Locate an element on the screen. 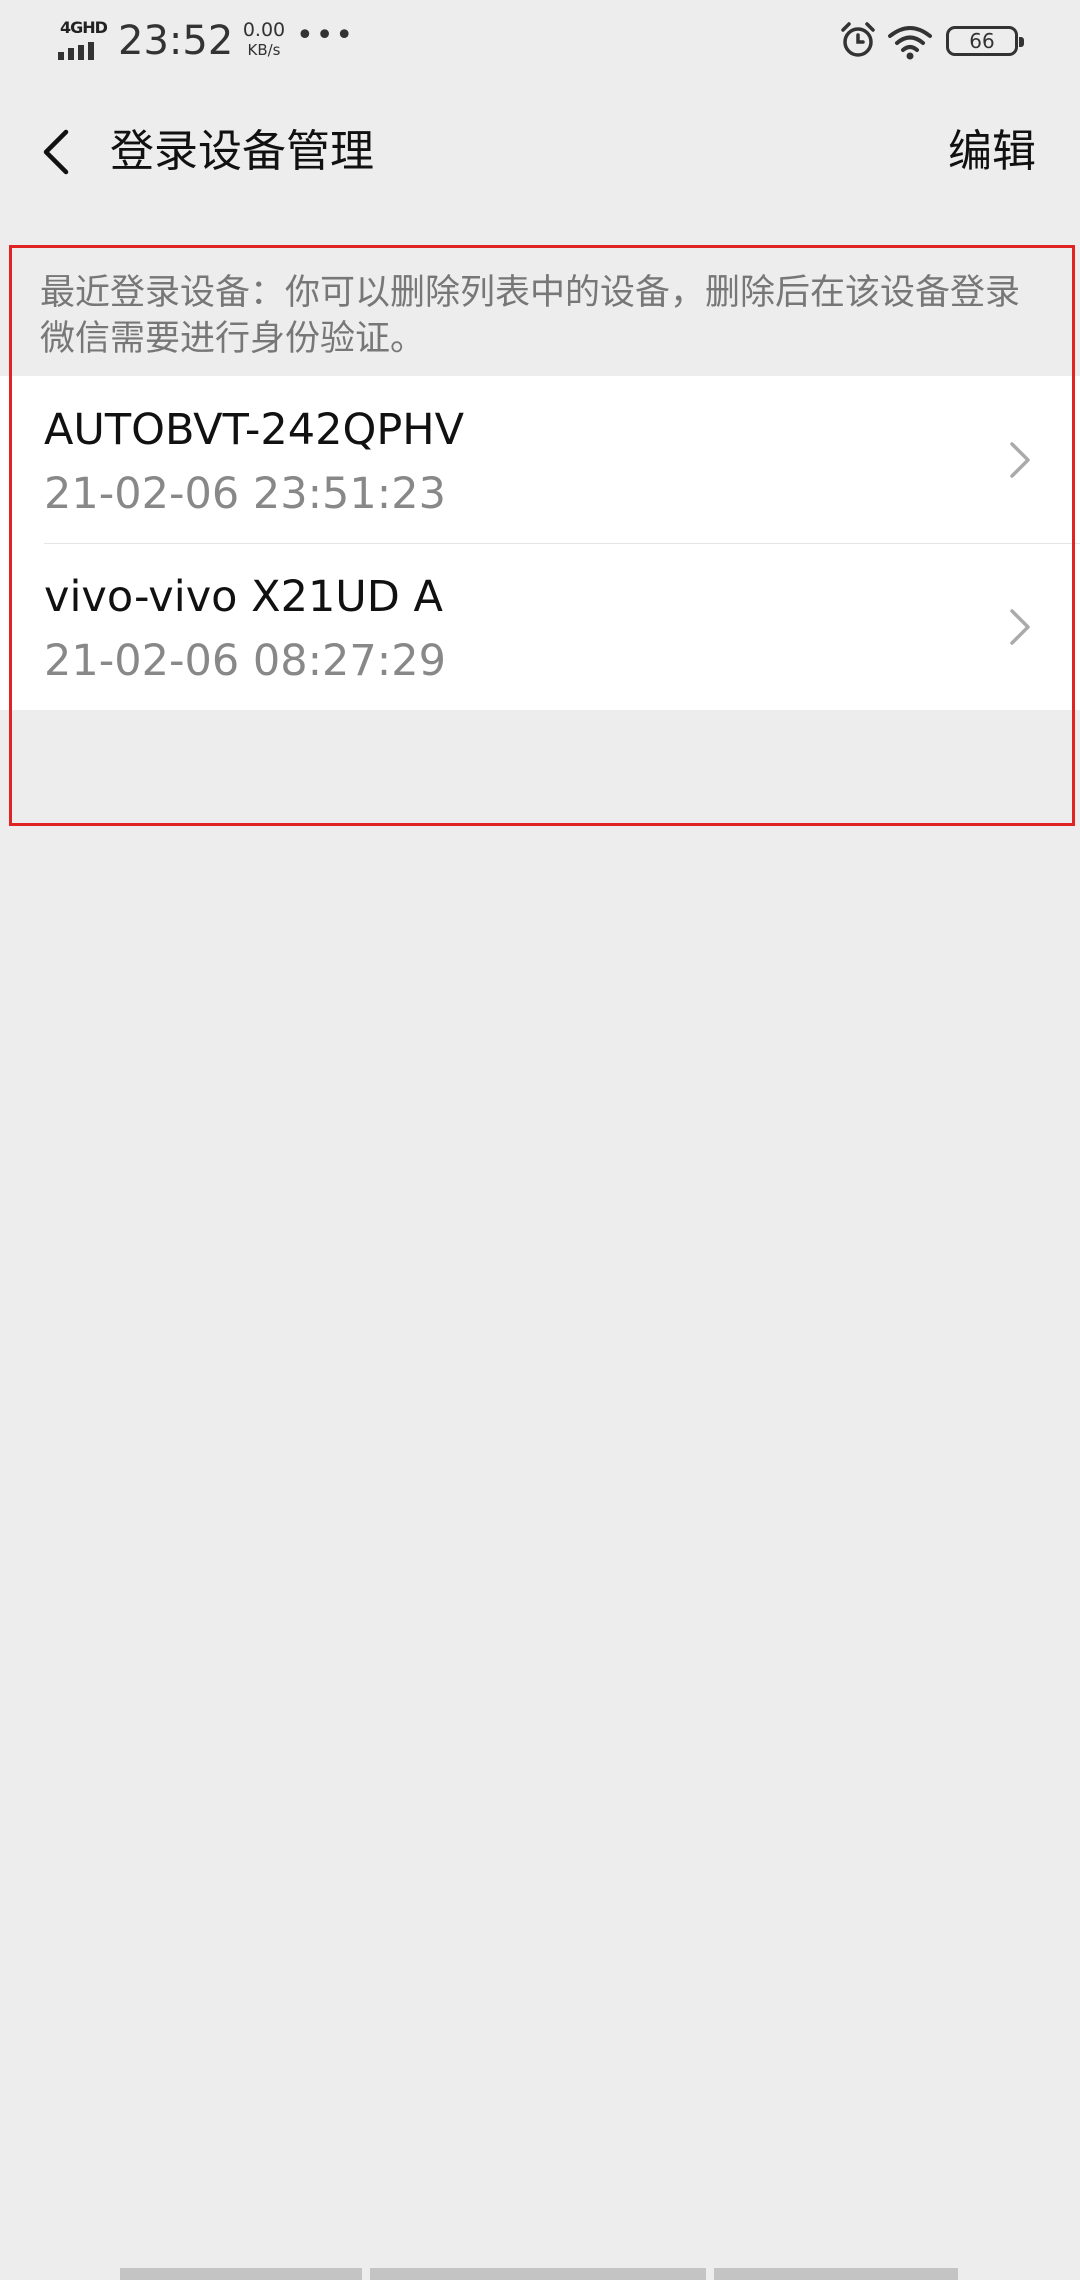  device-name: vivo-vivo X21UD A is located at coordinates (243, 597).